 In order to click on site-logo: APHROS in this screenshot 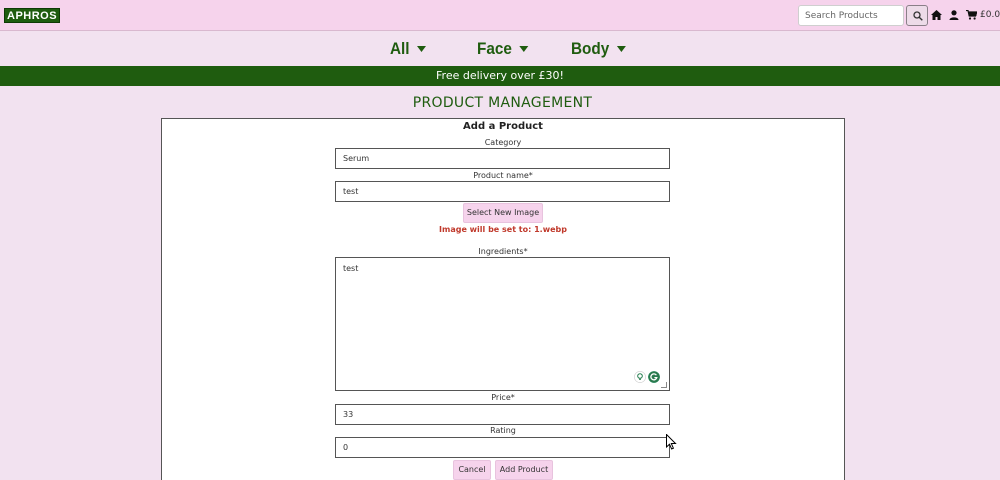, I will do `click(32, 15)`.